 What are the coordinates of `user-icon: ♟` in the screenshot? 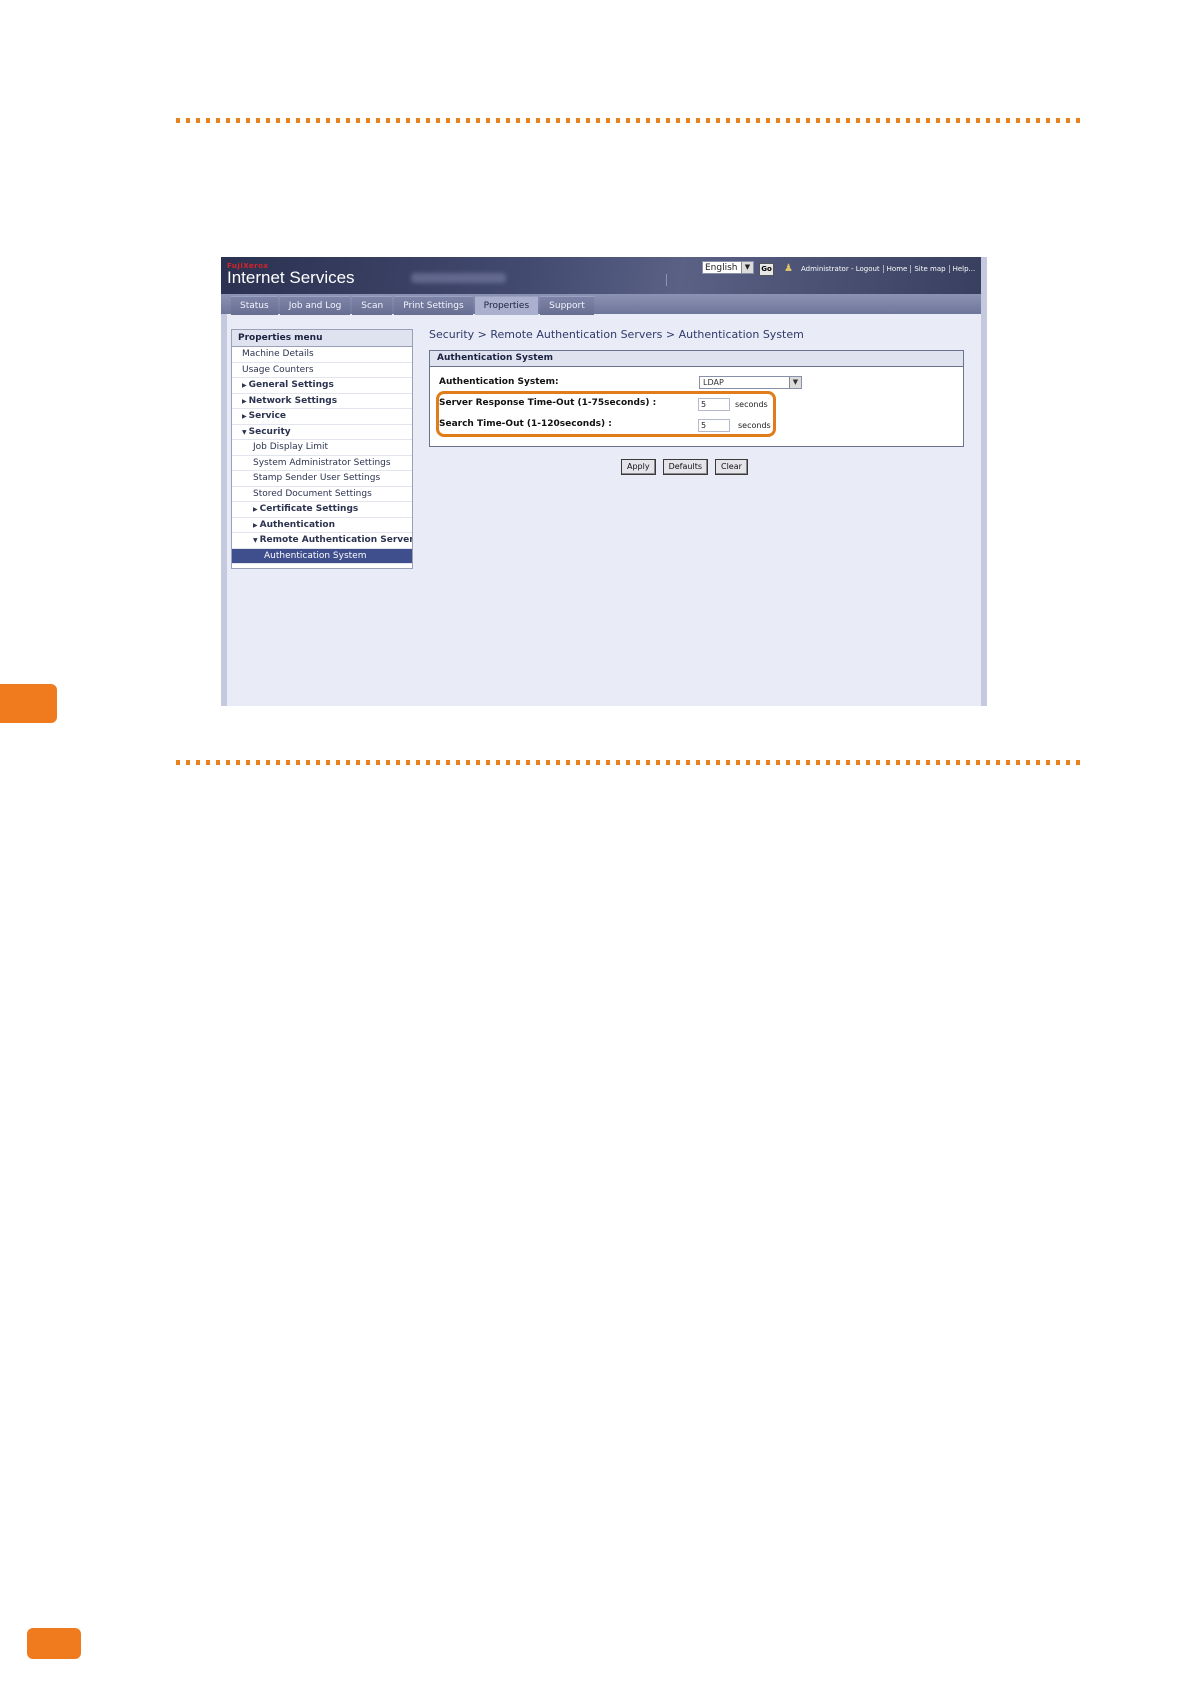 It's located at (788, 268).